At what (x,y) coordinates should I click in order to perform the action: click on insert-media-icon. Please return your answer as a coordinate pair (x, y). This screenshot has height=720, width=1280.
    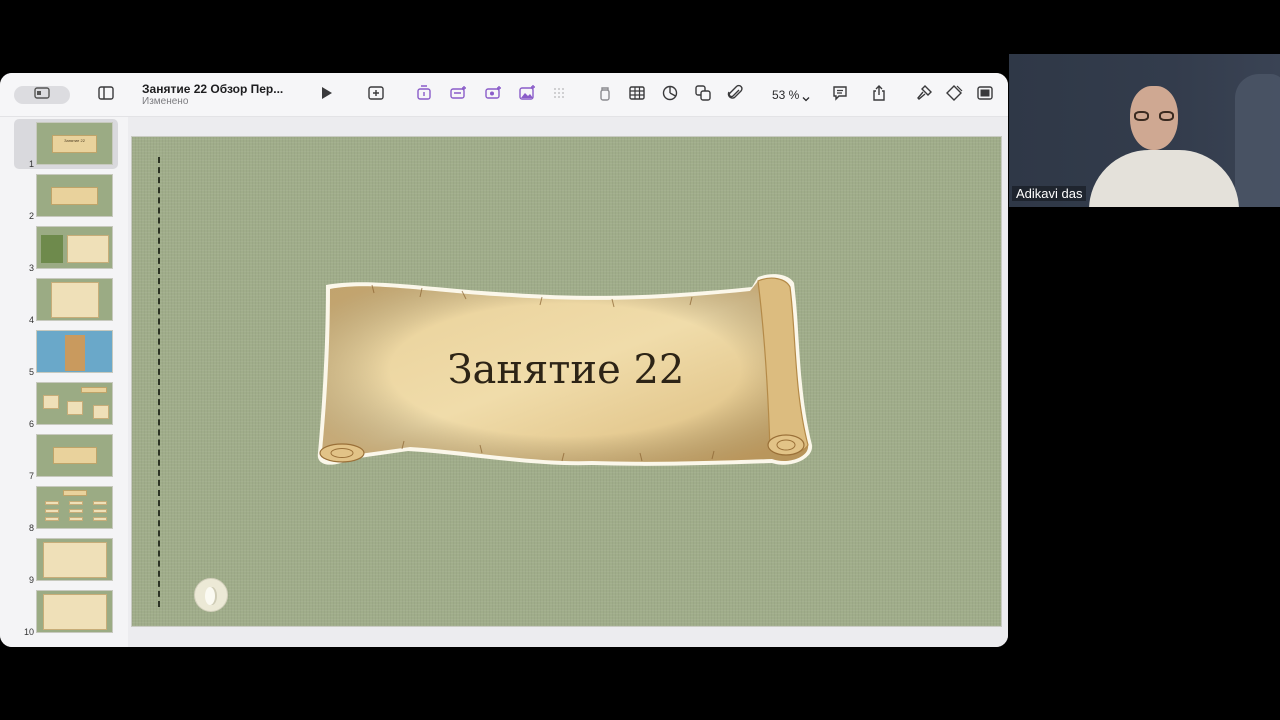
    Looking at the image, I should click on (493, 95).